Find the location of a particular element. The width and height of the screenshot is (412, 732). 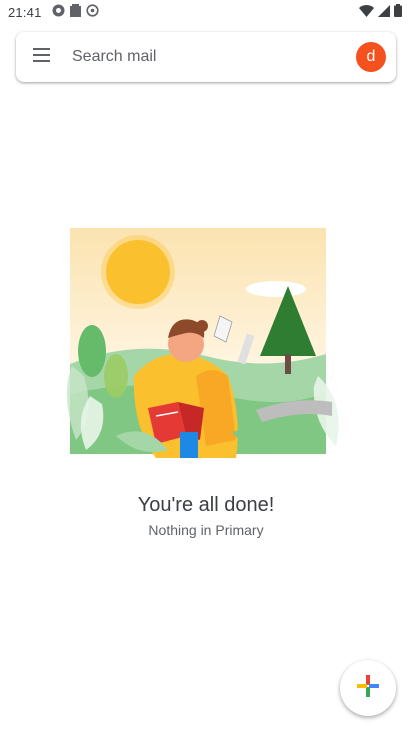

account-avatar: d is located at coordinates (371, 57).